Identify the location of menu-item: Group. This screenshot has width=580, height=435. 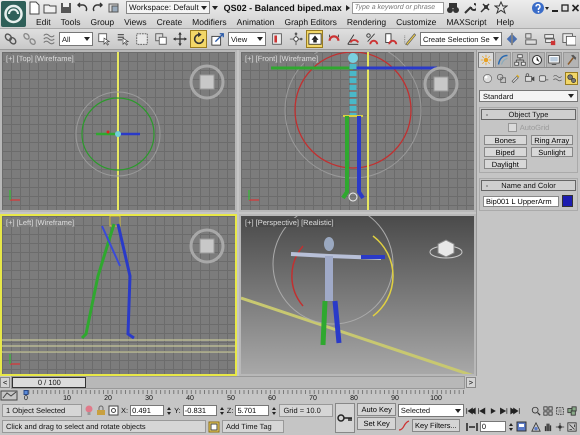
(102, 21).